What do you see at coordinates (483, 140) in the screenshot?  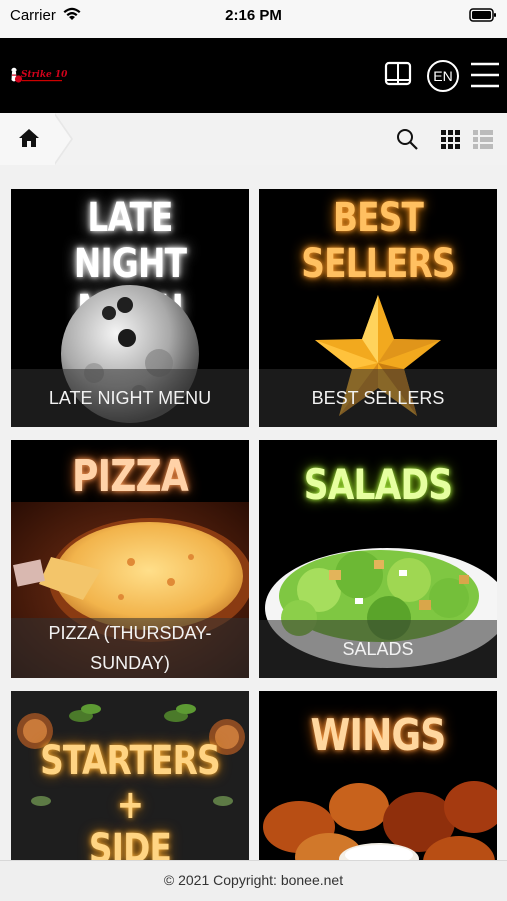 I see `list-view-icon` at bounding box center [483, 140].